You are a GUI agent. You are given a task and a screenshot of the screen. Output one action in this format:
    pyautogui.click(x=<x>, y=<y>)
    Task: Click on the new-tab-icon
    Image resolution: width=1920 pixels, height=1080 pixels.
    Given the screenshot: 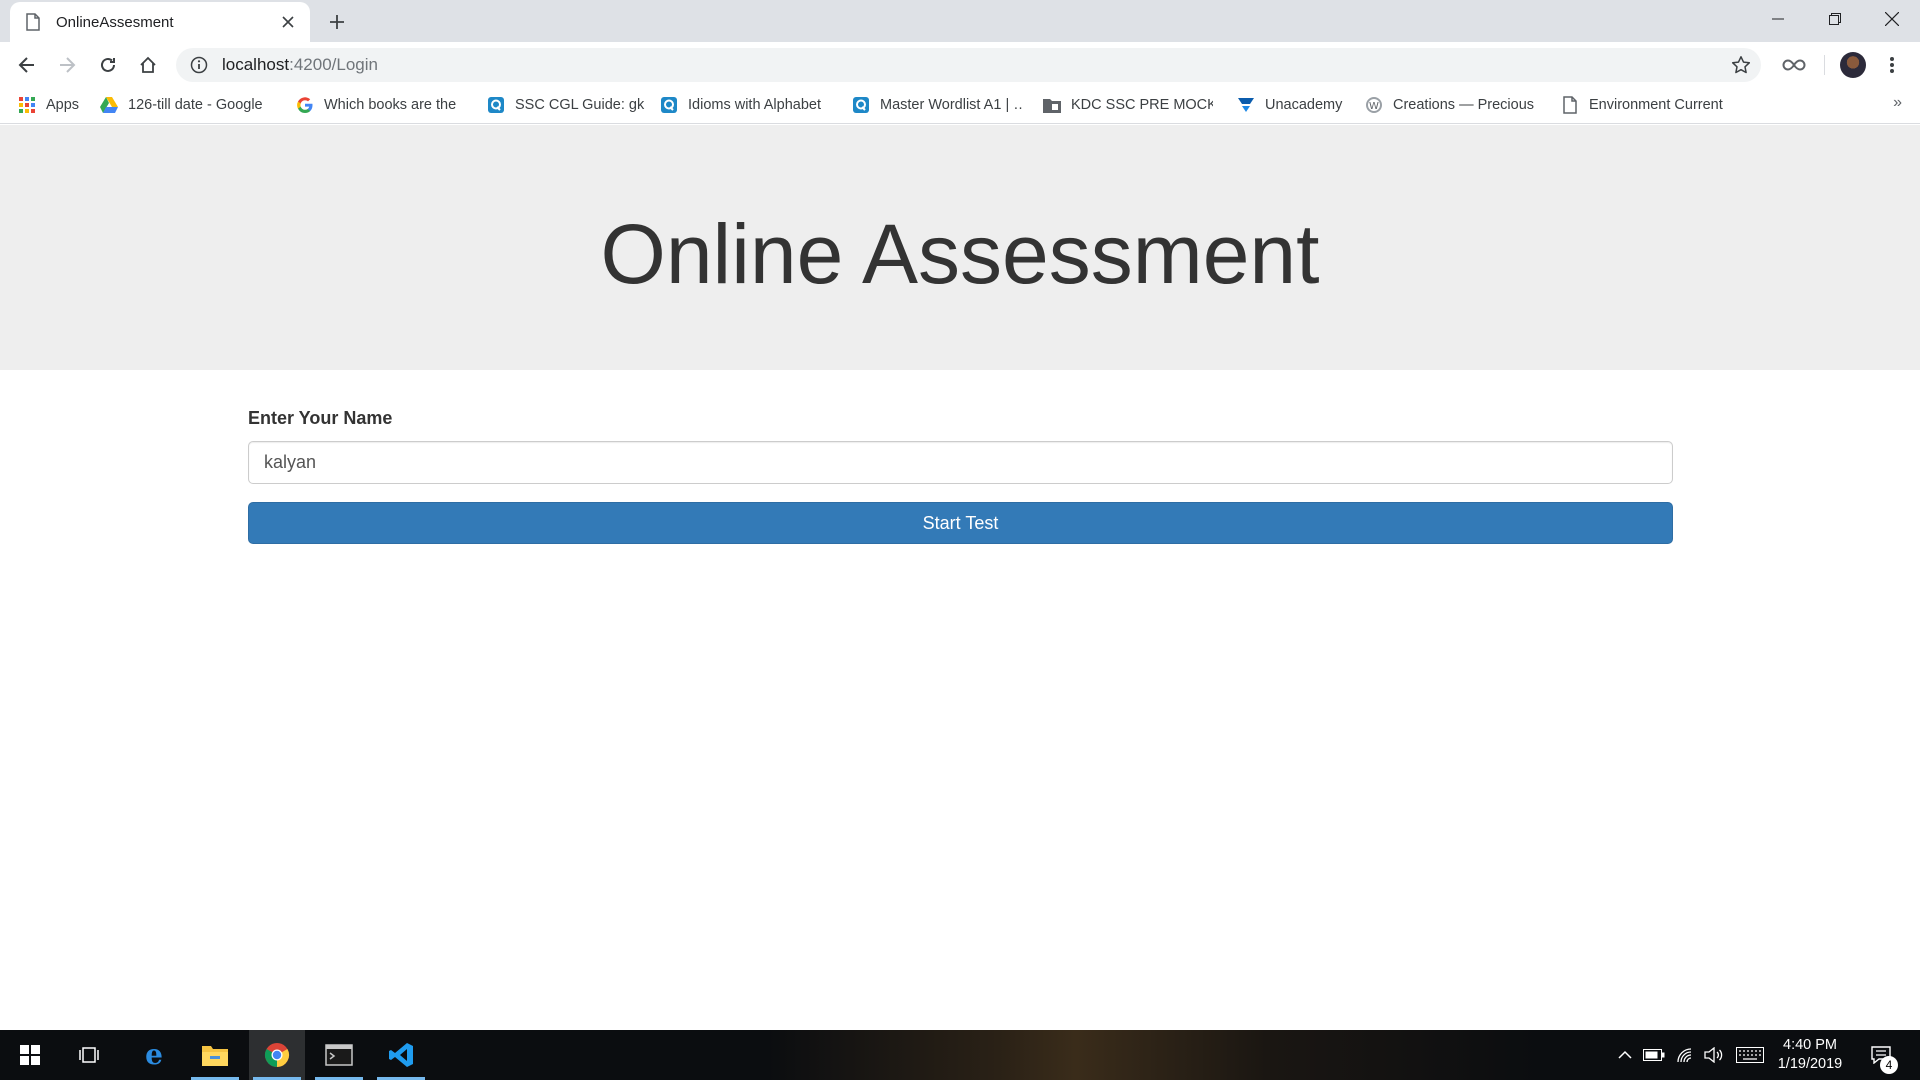 What is the action you would take?
    pyautogui.click(x=337, y=22)
    